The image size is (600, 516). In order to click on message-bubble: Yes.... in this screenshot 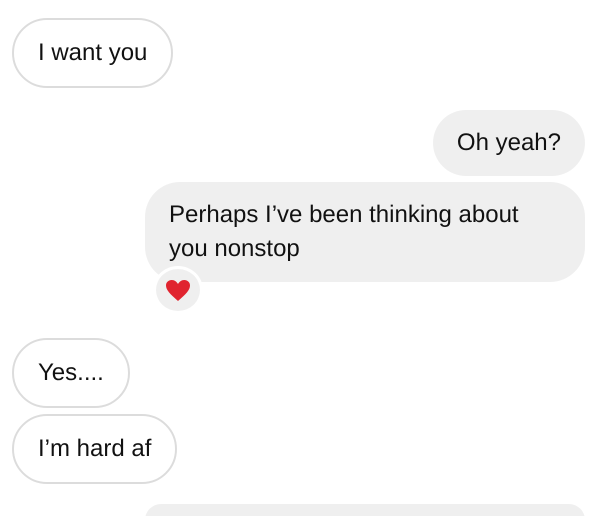, I will do `click(71, 373)`.